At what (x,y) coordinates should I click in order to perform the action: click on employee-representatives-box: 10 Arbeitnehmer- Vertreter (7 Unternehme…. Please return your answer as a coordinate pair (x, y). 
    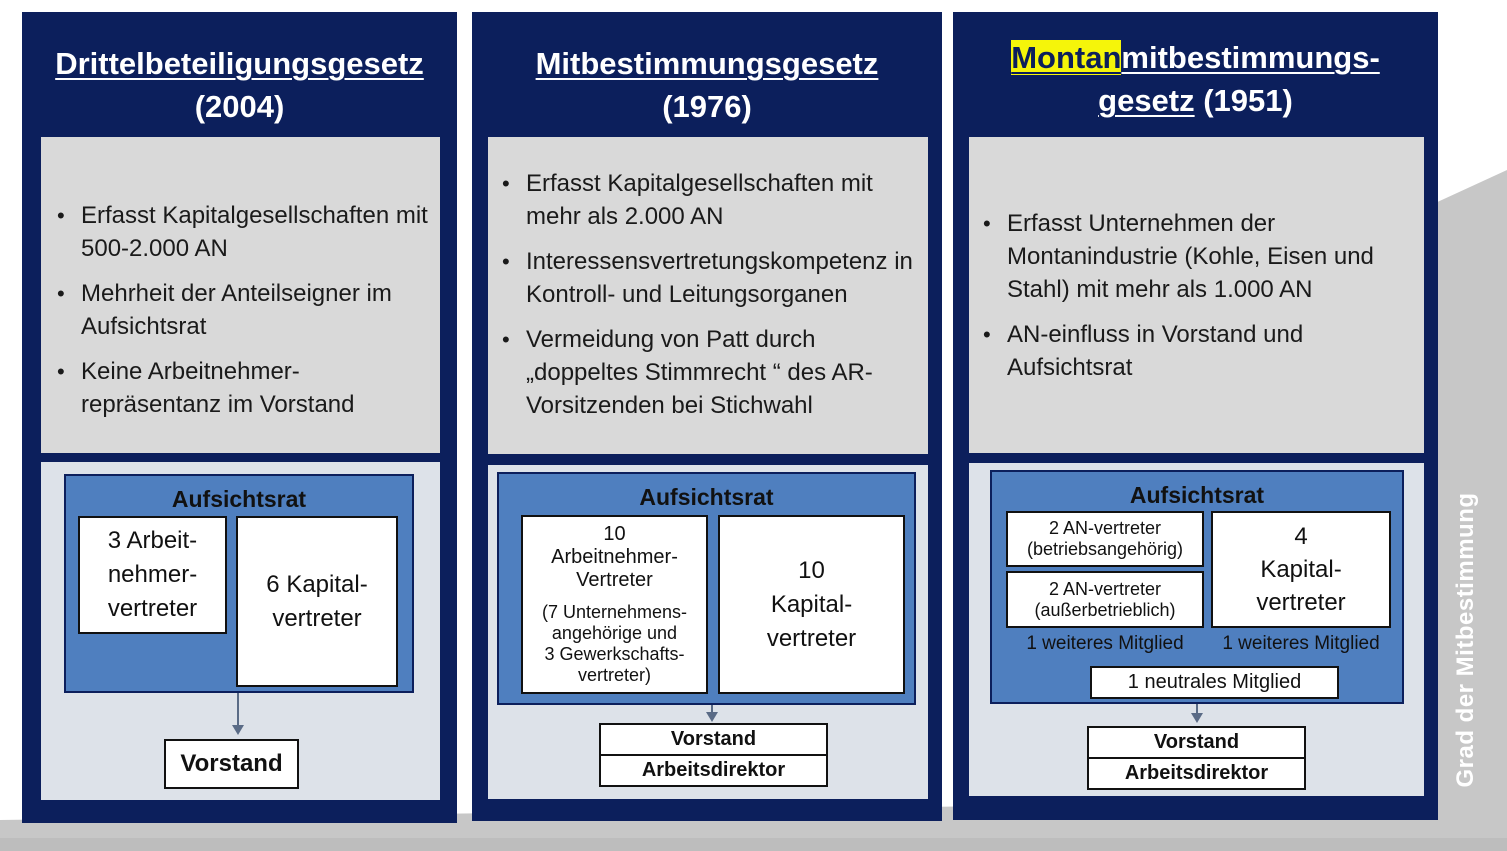
    Looking at the image, I should click on (614, 604).